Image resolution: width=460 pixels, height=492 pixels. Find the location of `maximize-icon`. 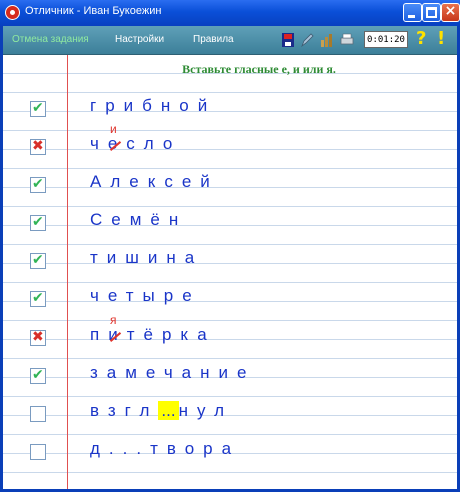

maximize-icon is located at coordinates (431, 12).